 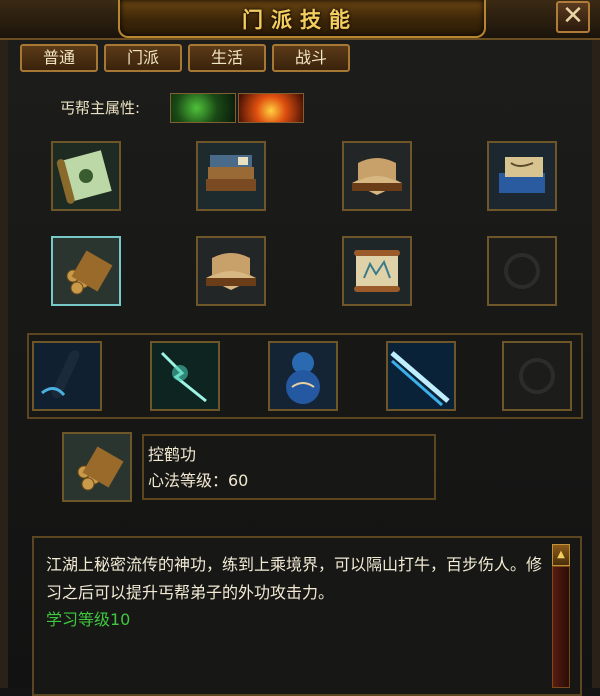 I want to click on skill-slot-book-stack, so click(x=231, y=176).